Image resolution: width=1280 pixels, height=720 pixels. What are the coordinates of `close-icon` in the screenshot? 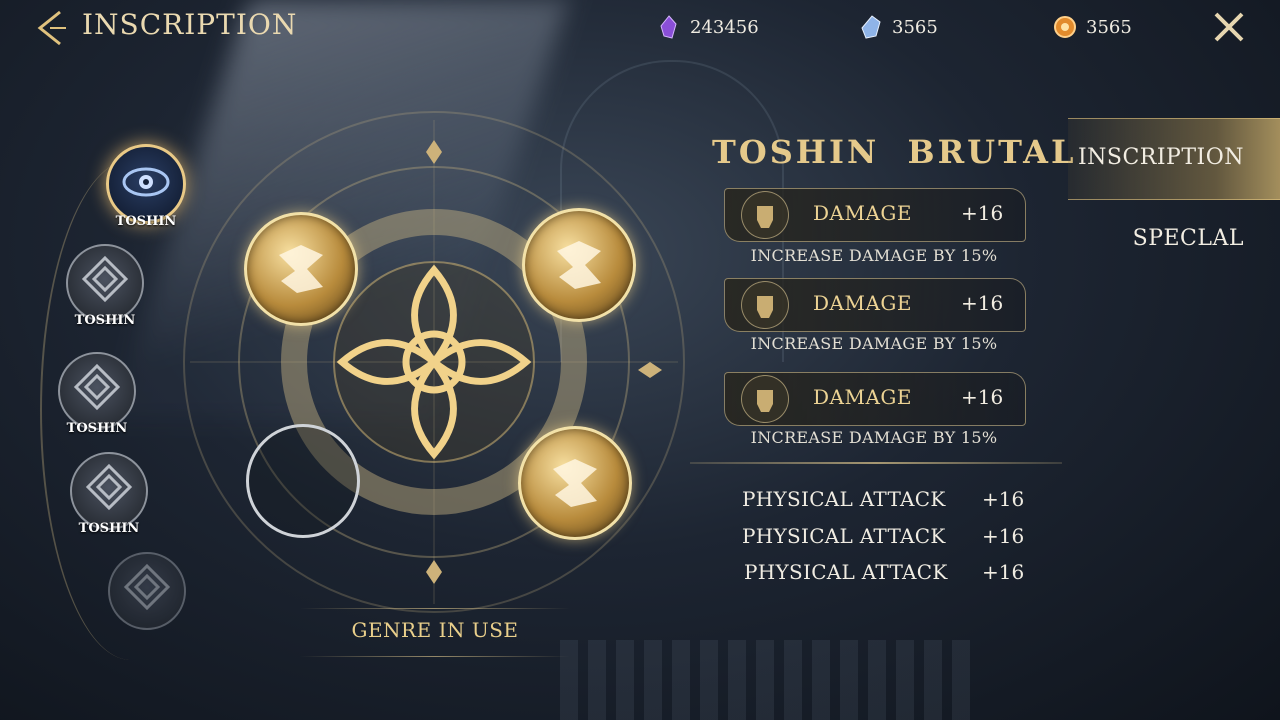 It's located at (1229, 27).